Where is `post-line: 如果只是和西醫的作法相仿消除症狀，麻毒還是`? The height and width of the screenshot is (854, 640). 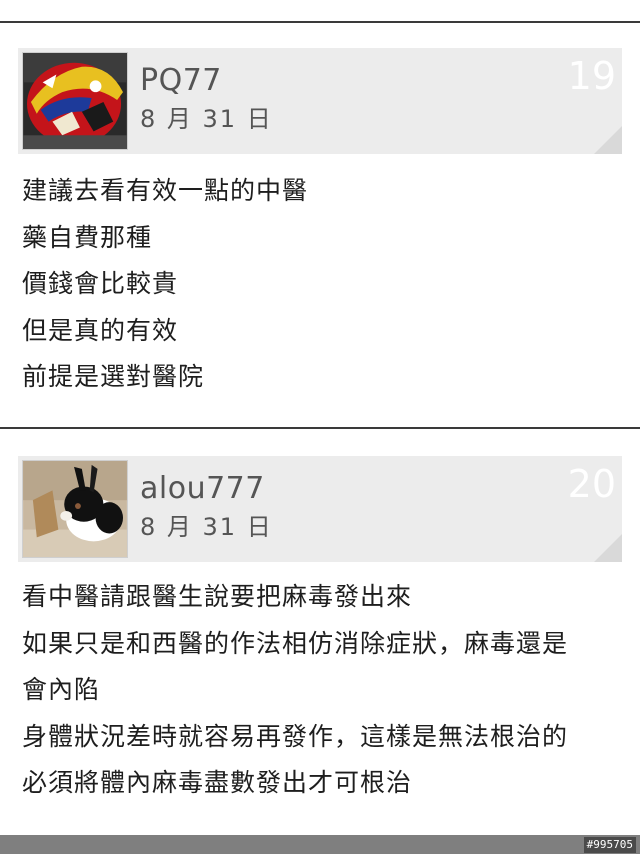
post-line: 如果只是和西醫的作法相仿消除症狀，麻毒還是 is located at coordinates (295, 643).